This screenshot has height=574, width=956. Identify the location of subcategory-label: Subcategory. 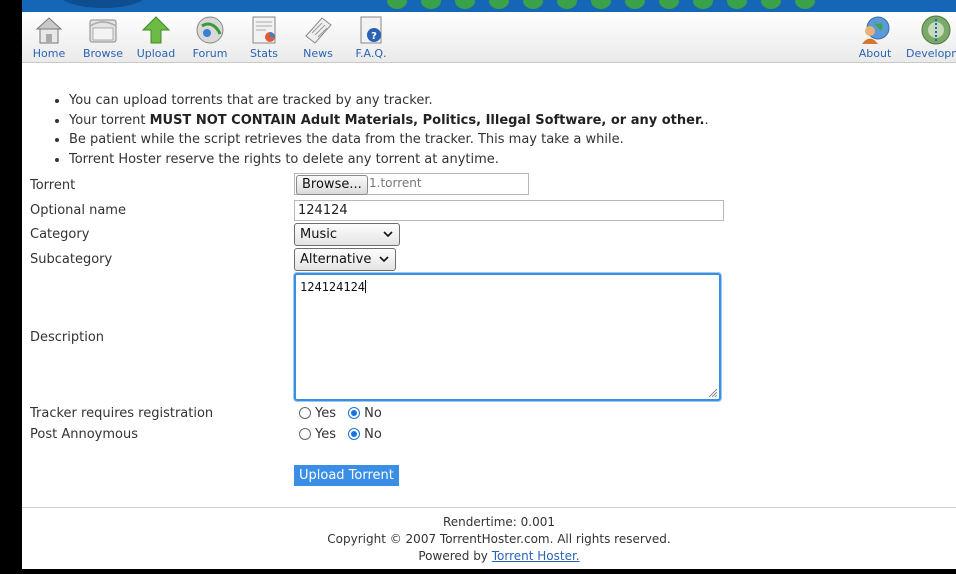
(71, 259).